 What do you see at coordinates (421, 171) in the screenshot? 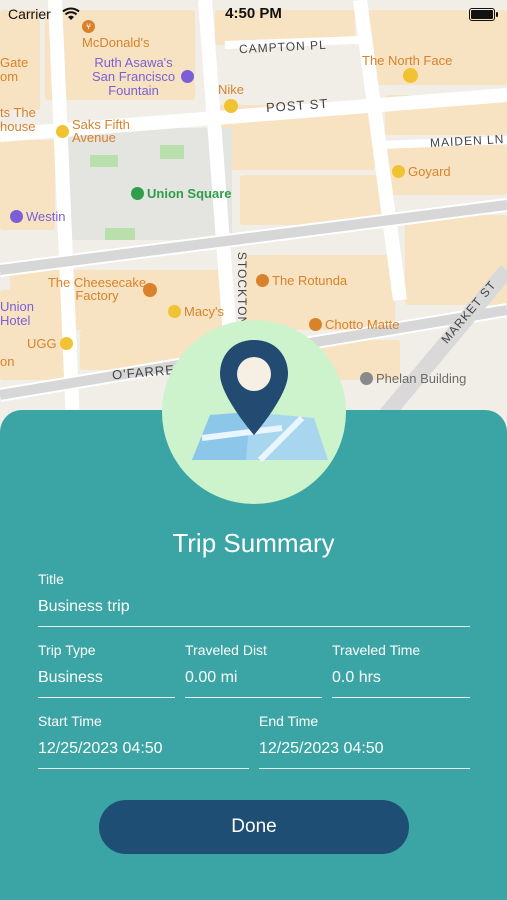
I see `map-poi-goyard: Goyard` at bounding box center [421, 171].